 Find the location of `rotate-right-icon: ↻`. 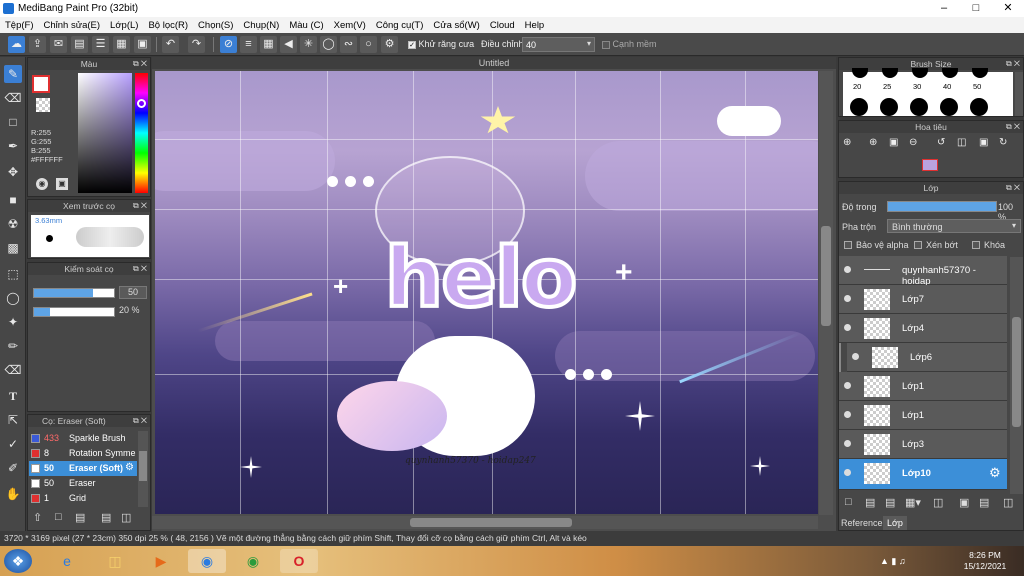

rotate-right-icon: ↻ is located at coordinates (1003, 142).